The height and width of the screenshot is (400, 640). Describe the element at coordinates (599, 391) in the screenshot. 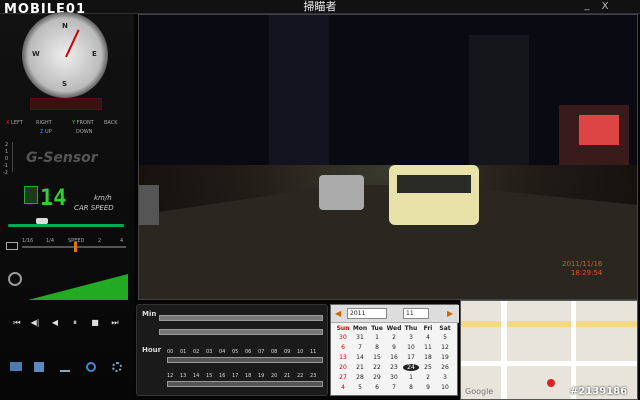

I see `watermark: #2139186` at that location.